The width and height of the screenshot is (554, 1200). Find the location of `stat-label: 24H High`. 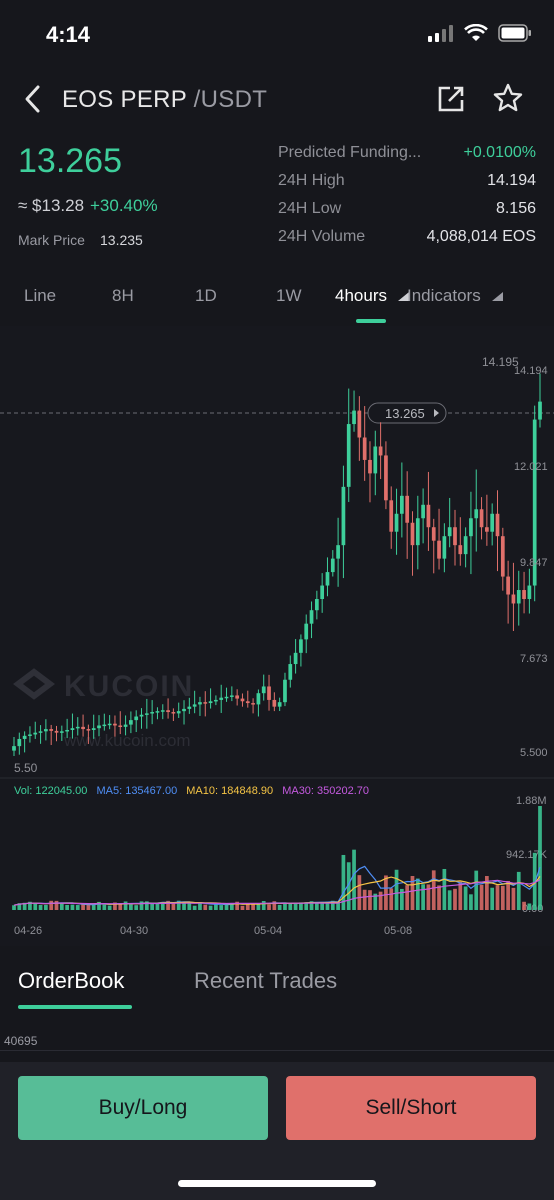

stat-label: 24H High is located at coordinates (311, 180).